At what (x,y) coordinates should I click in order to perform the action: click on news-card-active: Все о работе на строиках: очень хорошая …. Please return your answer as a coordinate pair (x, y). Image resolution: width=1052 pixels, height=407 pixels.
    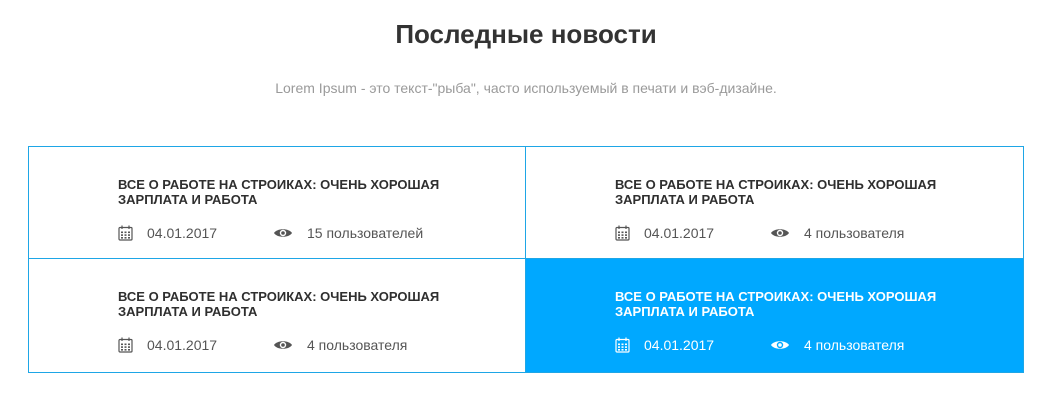
    Looking at the image, I should click on (774, 315).